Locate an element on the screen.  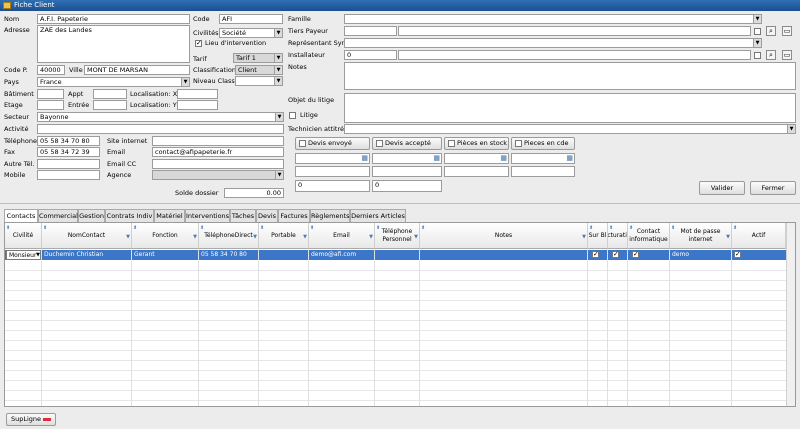
notes-field is located at coordinates (570, 76).